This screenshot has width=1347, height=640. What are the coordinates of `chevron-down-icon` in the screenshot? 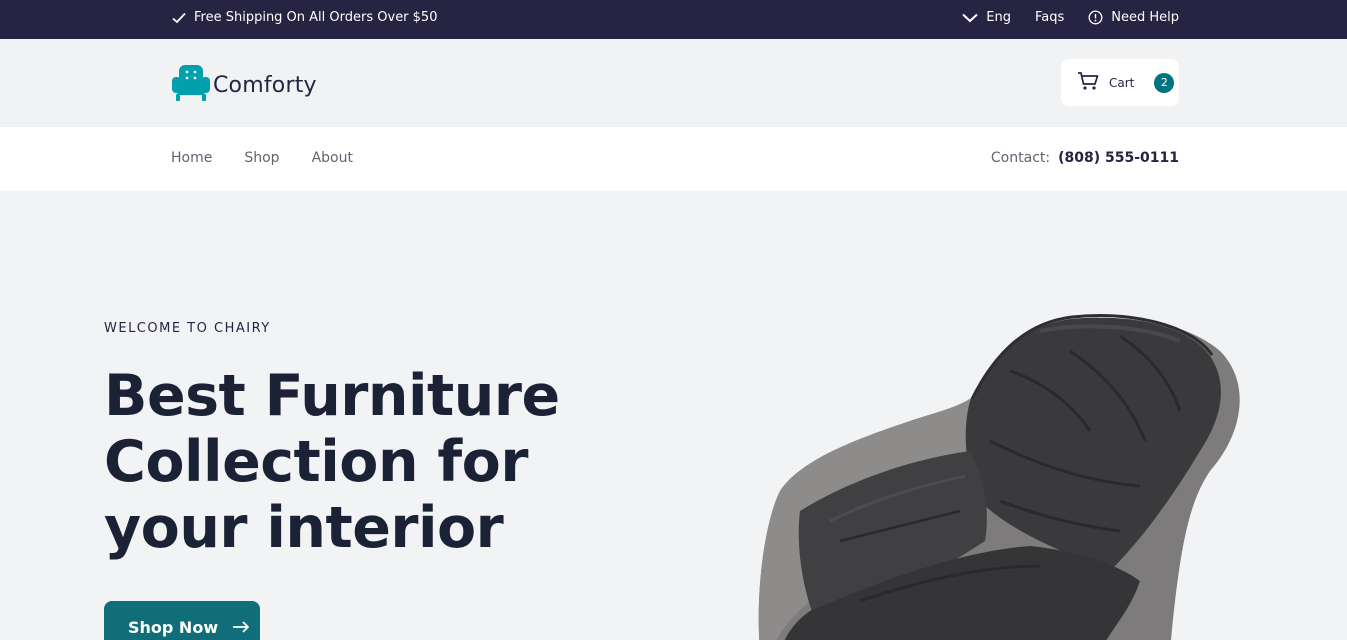 It's located at (970, 18).